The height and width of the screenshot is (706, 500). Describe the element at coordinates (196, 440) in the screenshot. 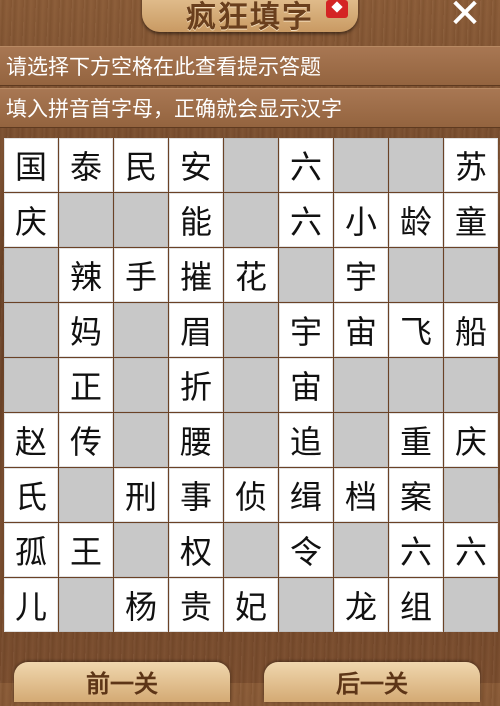

I see `grid-cell: 腰` at that location.